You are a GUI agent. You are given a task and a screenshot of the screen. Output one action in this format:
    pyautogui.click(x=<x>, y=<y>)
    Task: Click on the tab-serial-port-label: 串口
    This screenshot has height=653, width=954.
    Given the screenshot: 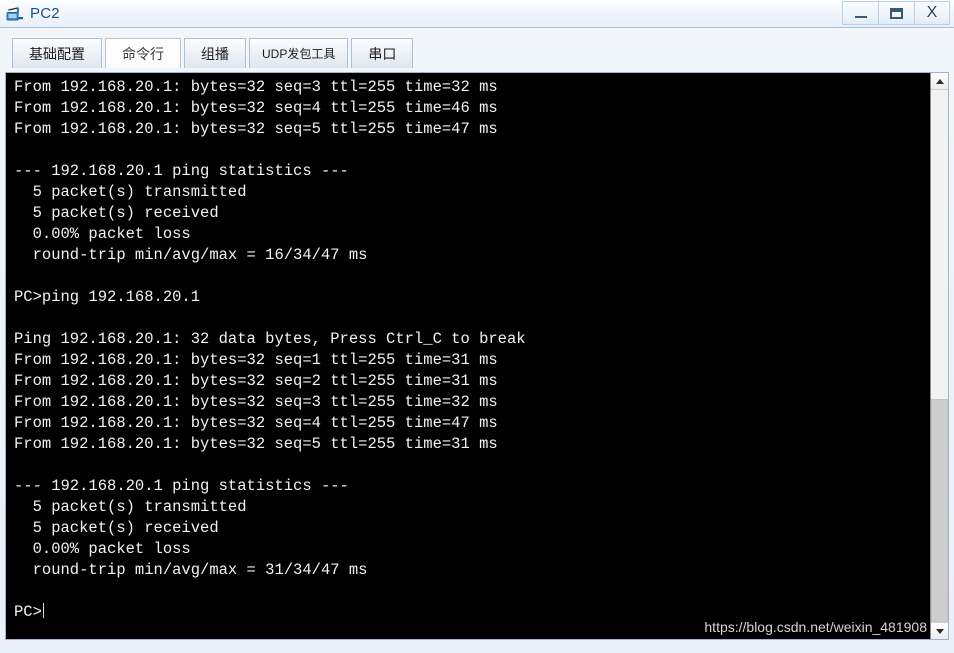 What is the action you would take?
    pyautogui.click(x=382, y=53)
    